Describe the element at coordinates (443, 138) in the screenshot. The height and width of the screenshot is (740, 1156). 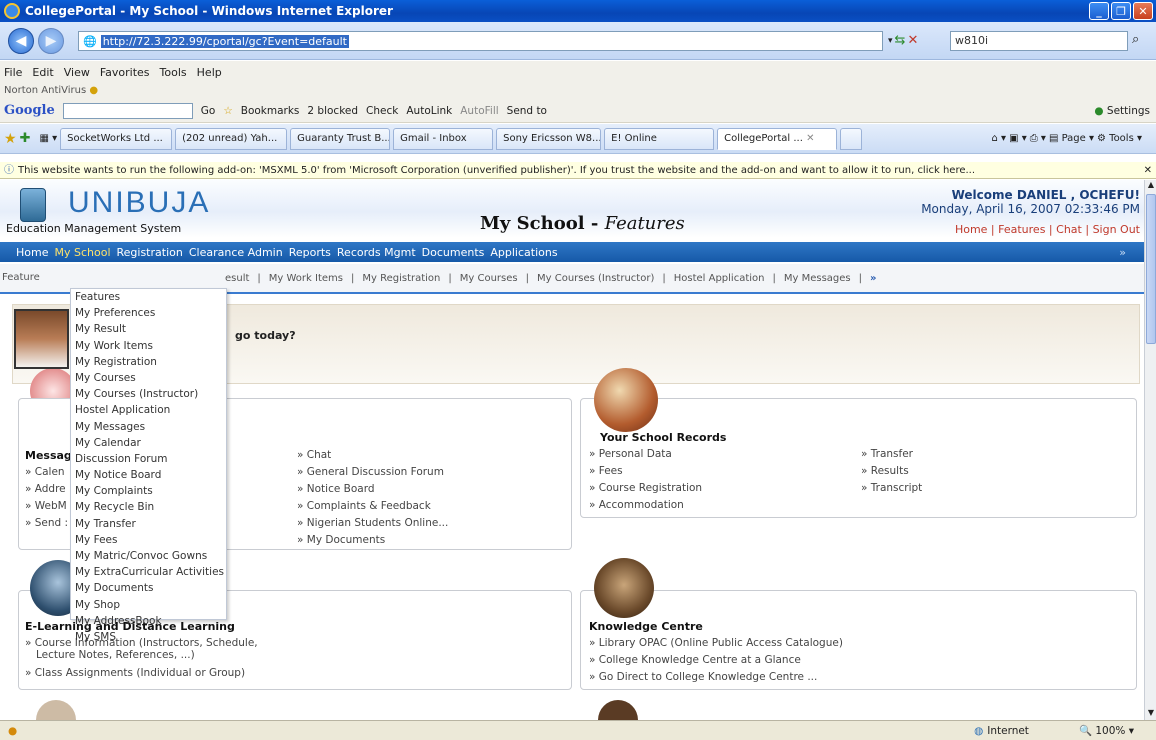
I see `tab-gmail: Gmail - Inbox` at that location.